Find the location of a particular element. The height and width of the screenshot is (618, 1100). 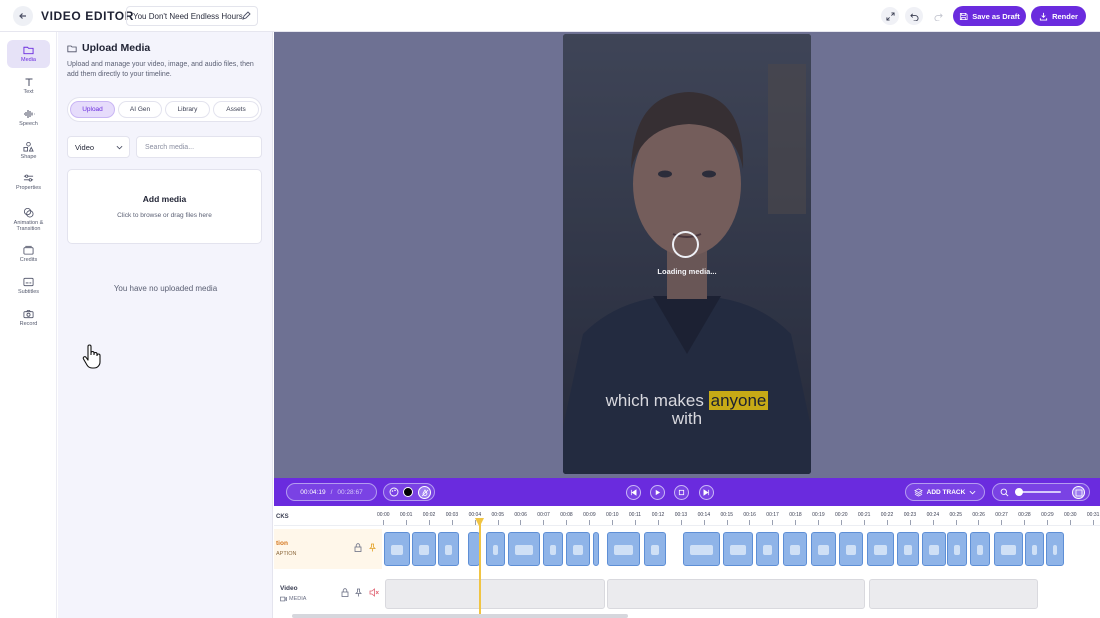

ruler-tick-label: 00:16 is located at coordinates (749, 515).